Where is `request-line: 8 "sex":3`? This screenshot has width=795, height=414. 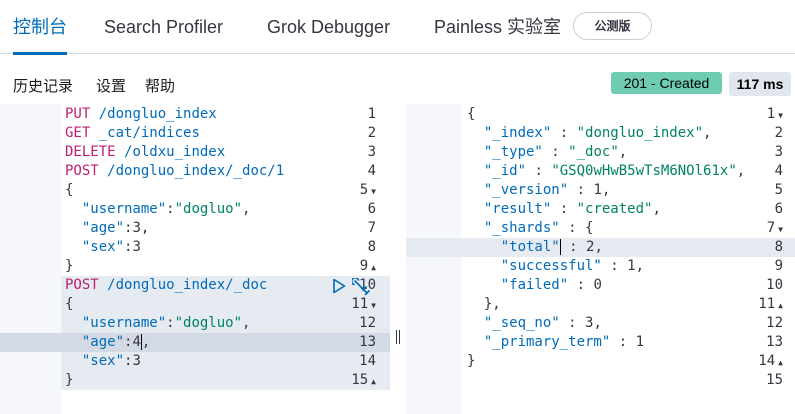
request-line: 8 "sex":3 is located at coordinates (228, 247).